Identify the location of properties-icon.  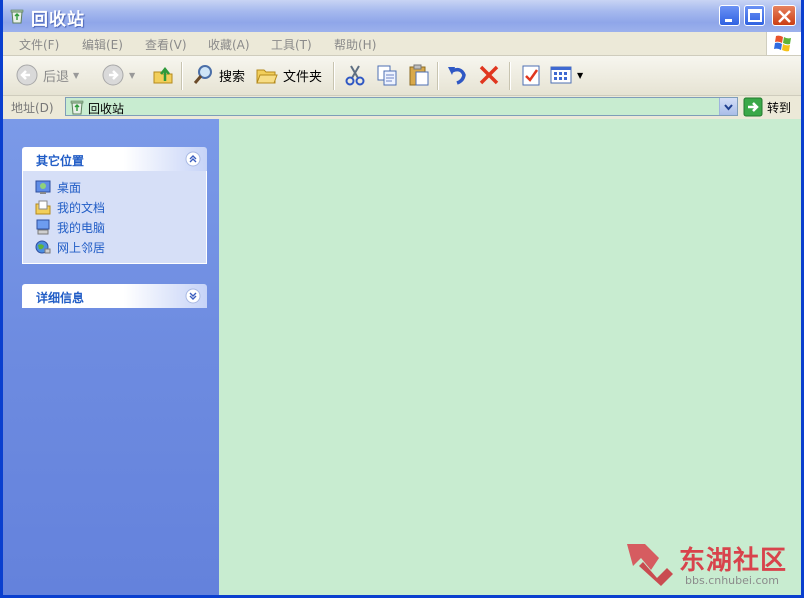
(531, 75).